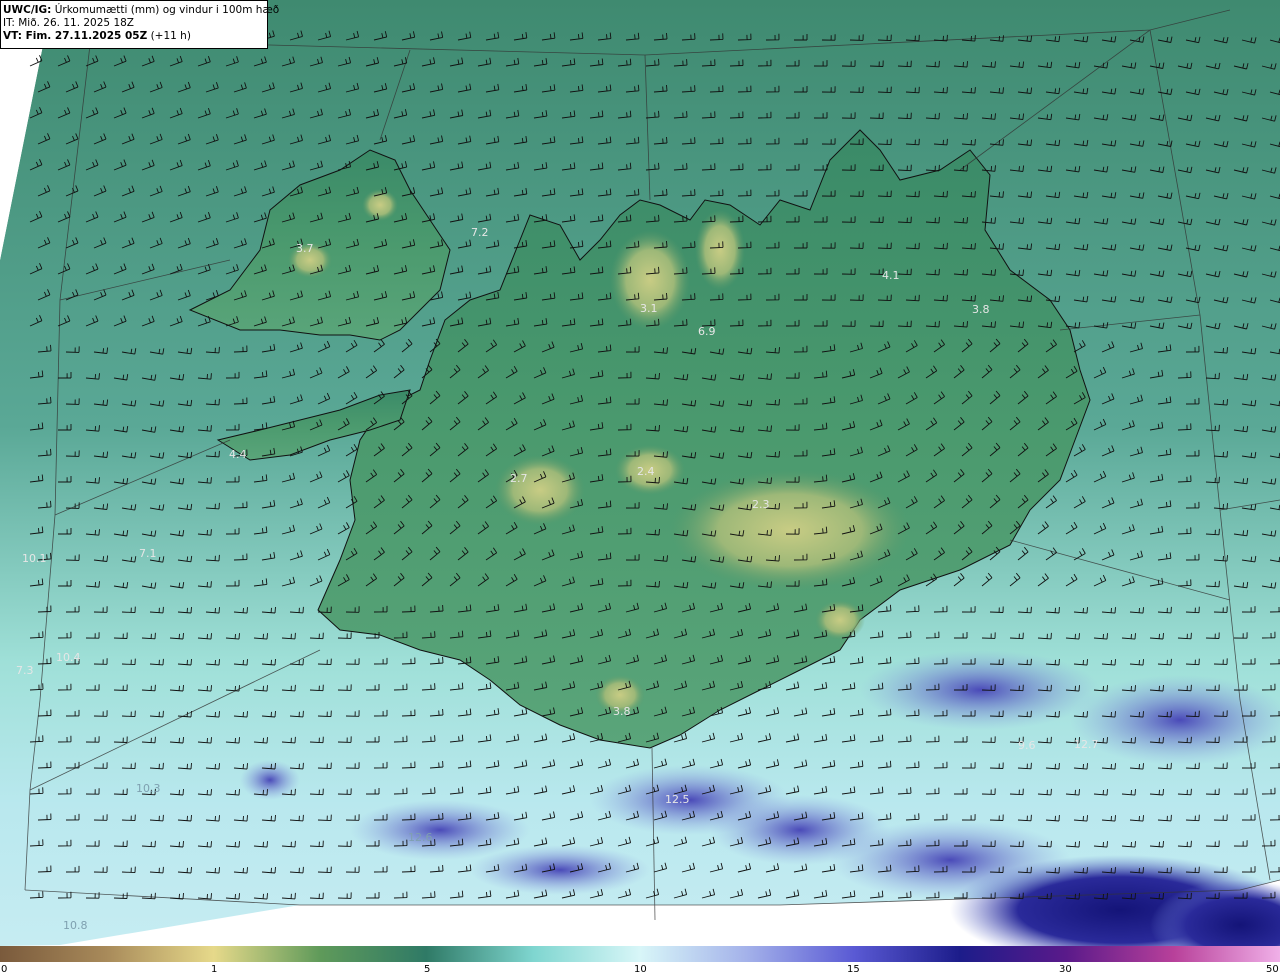  Describe the element at coordinates (677, 799) in the screenshot. I see `value-label: 12.5` at that location.